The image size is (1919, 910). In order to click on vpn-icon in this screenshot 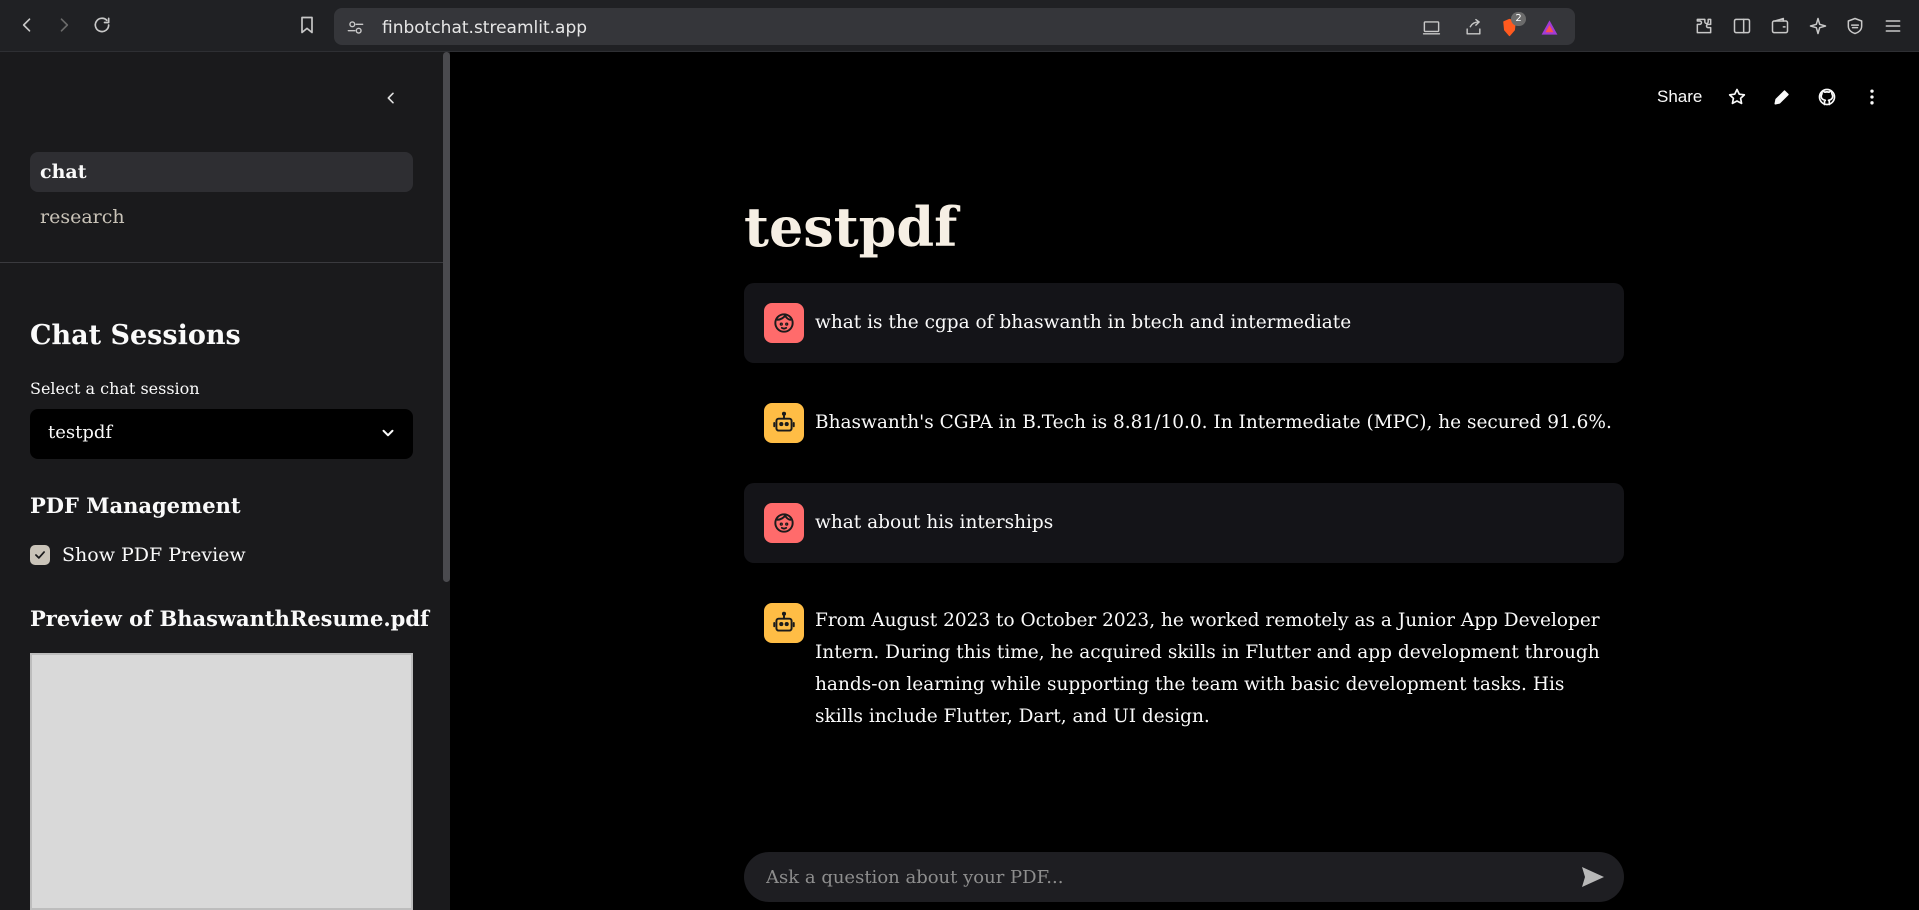, I will do `click(1855, 26)`.